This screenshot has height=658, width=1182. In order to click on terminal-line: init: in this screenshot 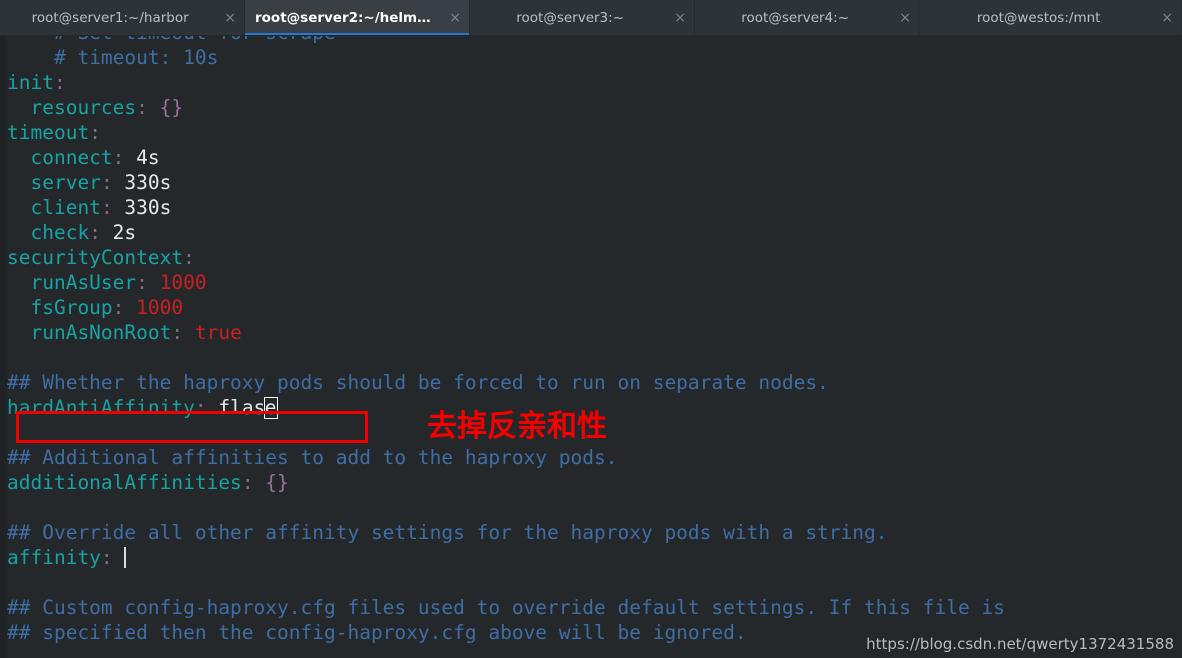, I will do `click(594, 82)`.